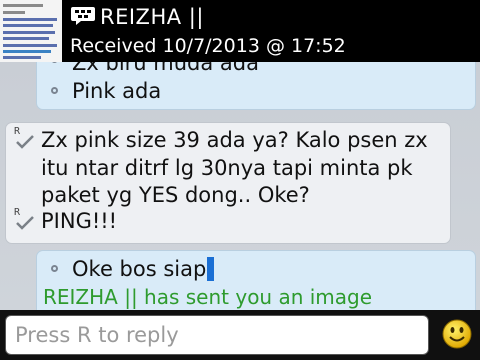 Image resolution: width=480 pixels, height=360 pixels. Describe the element at coordinates (227, 168) in the screenshot. I see `message-text: itu ntar ditrf lg 30nya tapi minta pk` at that location.